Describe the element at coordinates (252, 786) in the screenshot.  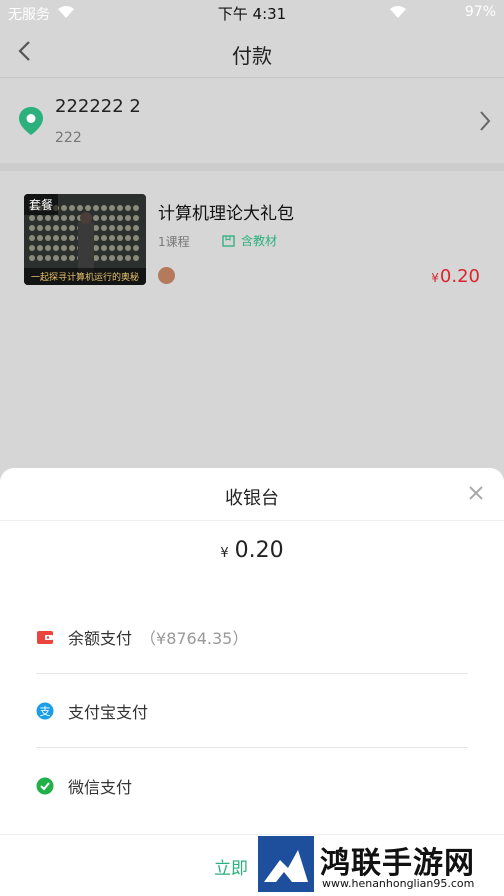
I see `pay-method-wechat: 微信支付` at that location.